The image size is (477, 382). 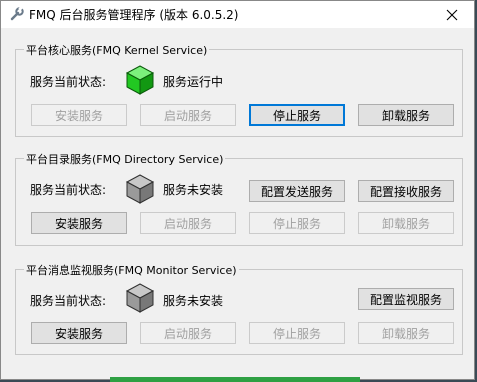 I want to click on kernel-start-button: 启动服务, so click(x=188, y=115).